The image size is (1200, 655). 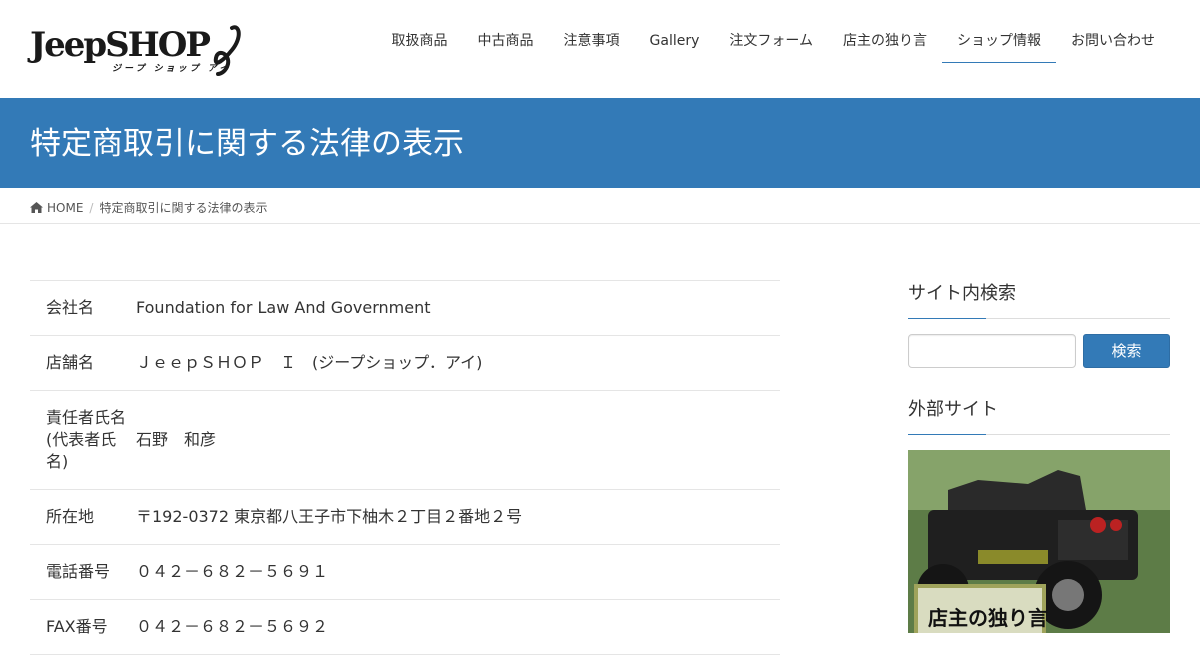 I want to click on search-button: 検索, so click(x=1126, y=351).